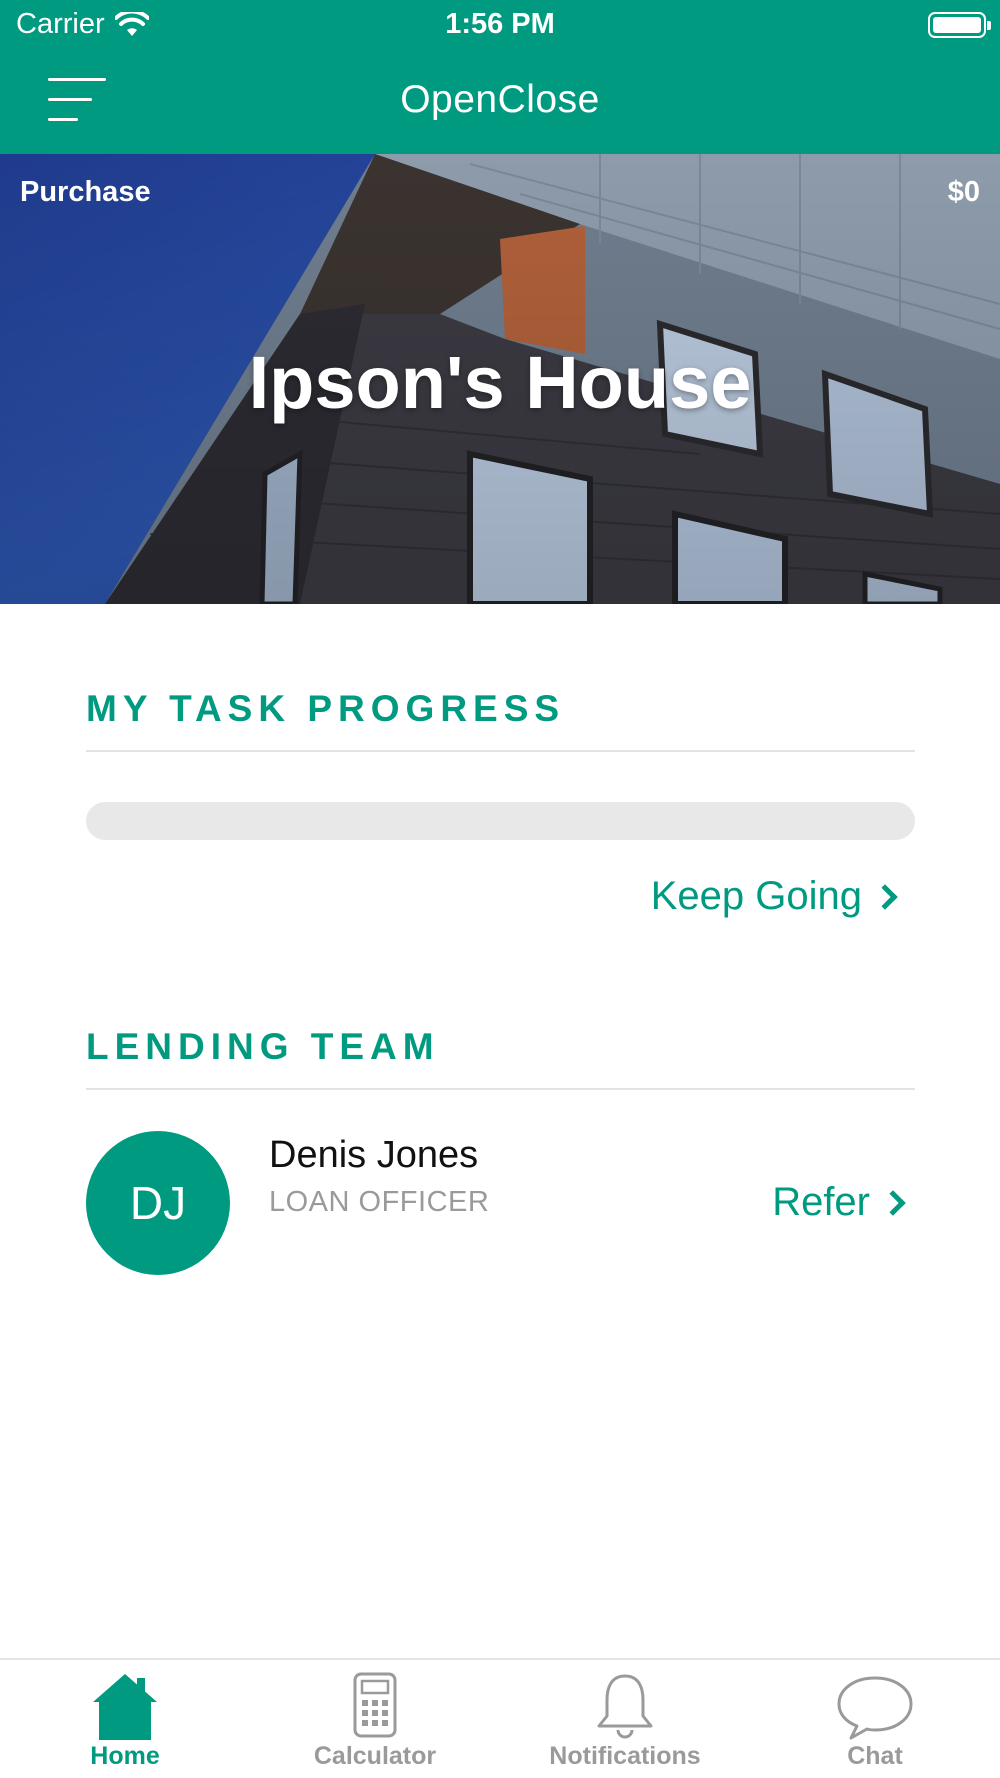 The width and height of the screenshot is (1000, 1778). Describe the element at coordinates (500, 821) in the screenshot. I see `task-progress-bar` at that location.